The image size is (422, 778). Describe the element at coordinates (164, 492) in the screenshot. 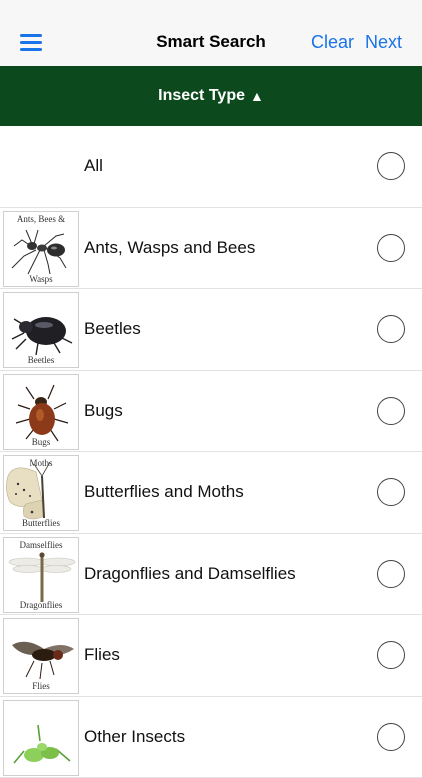

I see `list-item-label: Butterflies and Moths` at that location.